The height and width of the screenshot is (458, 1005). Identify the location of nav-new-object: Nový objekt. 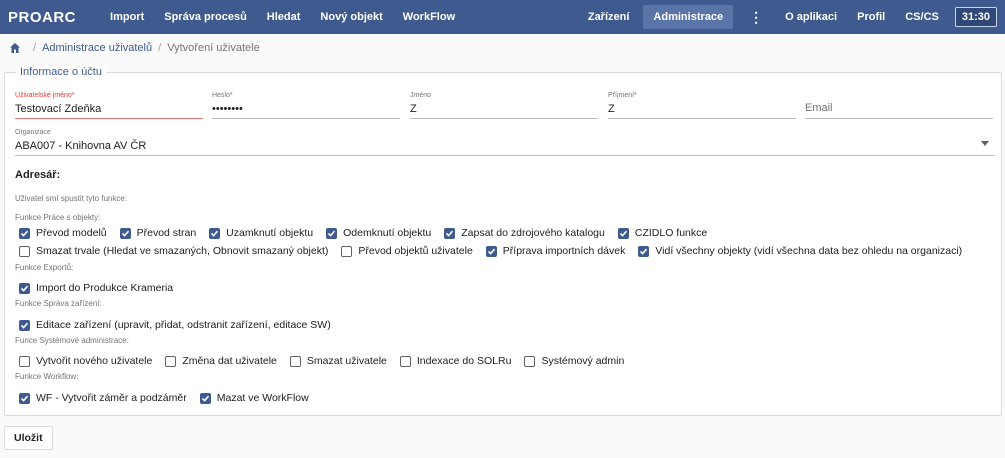
(351, 17).